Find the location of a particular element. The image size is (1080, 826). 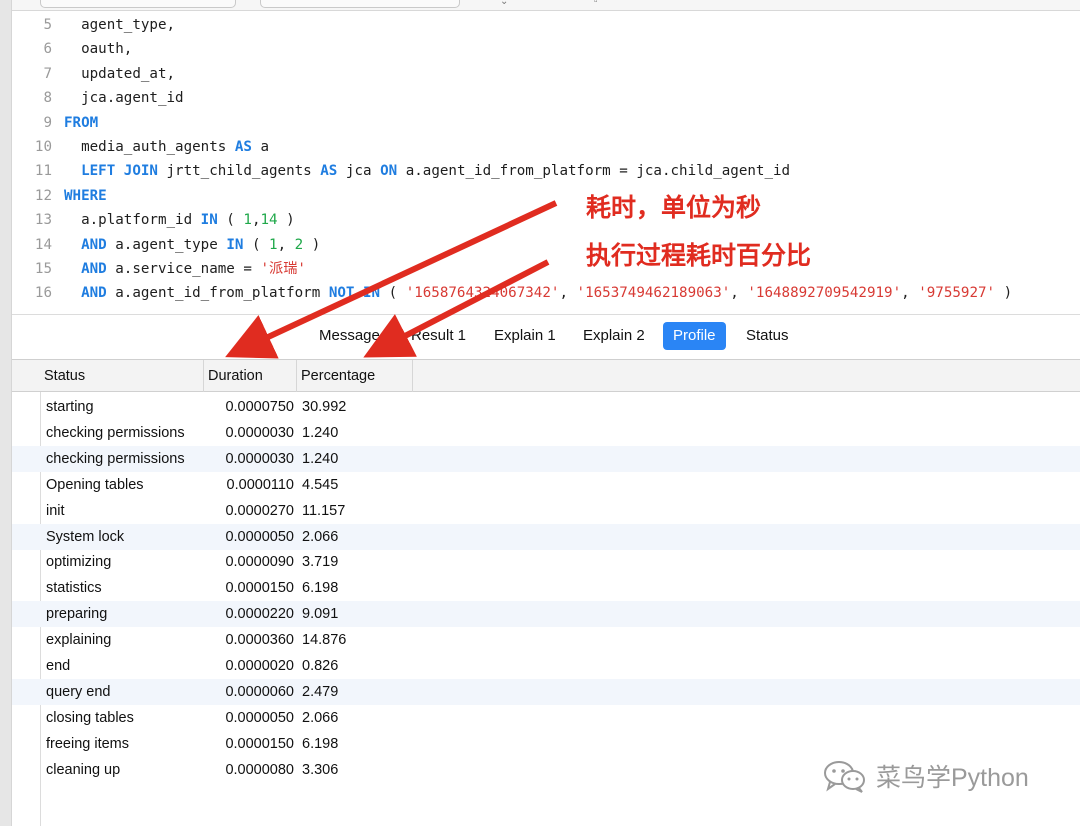

tab-explain-2: Explain 2 is located at coordinates (614, 336).